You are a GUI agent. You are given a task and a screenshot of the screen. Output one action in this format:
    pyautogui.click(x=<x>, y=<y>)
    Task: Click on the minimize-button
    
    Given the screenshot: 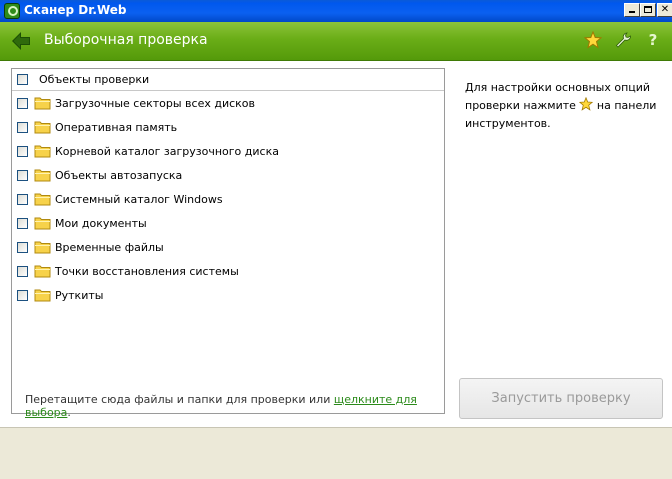 What is the action you would take?
    pyautogui.click(x=632, y=10)
    